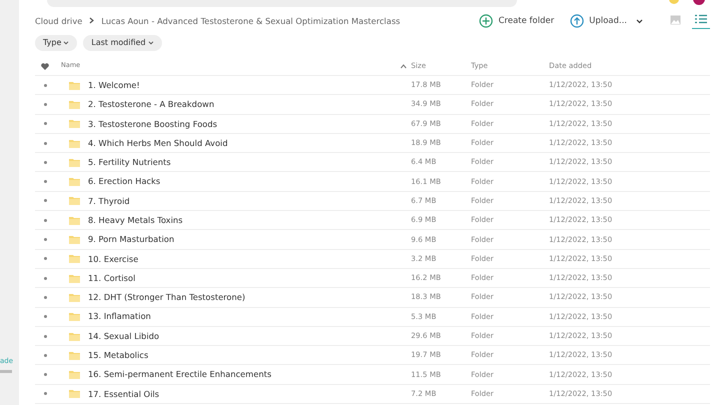  What do you see at coordinates (56, 43) in the screenshot?
I see `filter-dropdown: Type` at bounding box center [56, 43].